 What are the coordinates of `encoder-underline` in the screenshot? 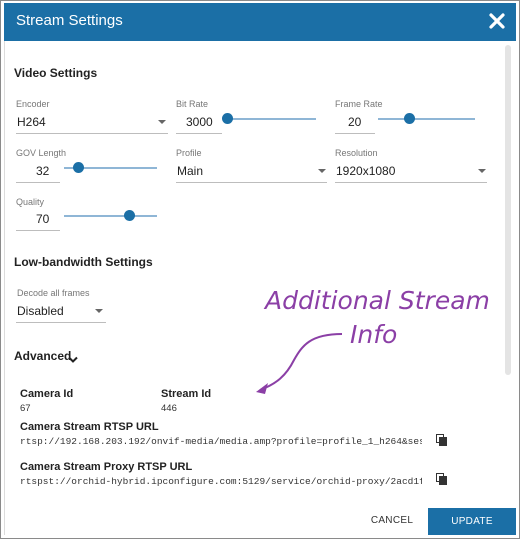 It's located at (92, 133).